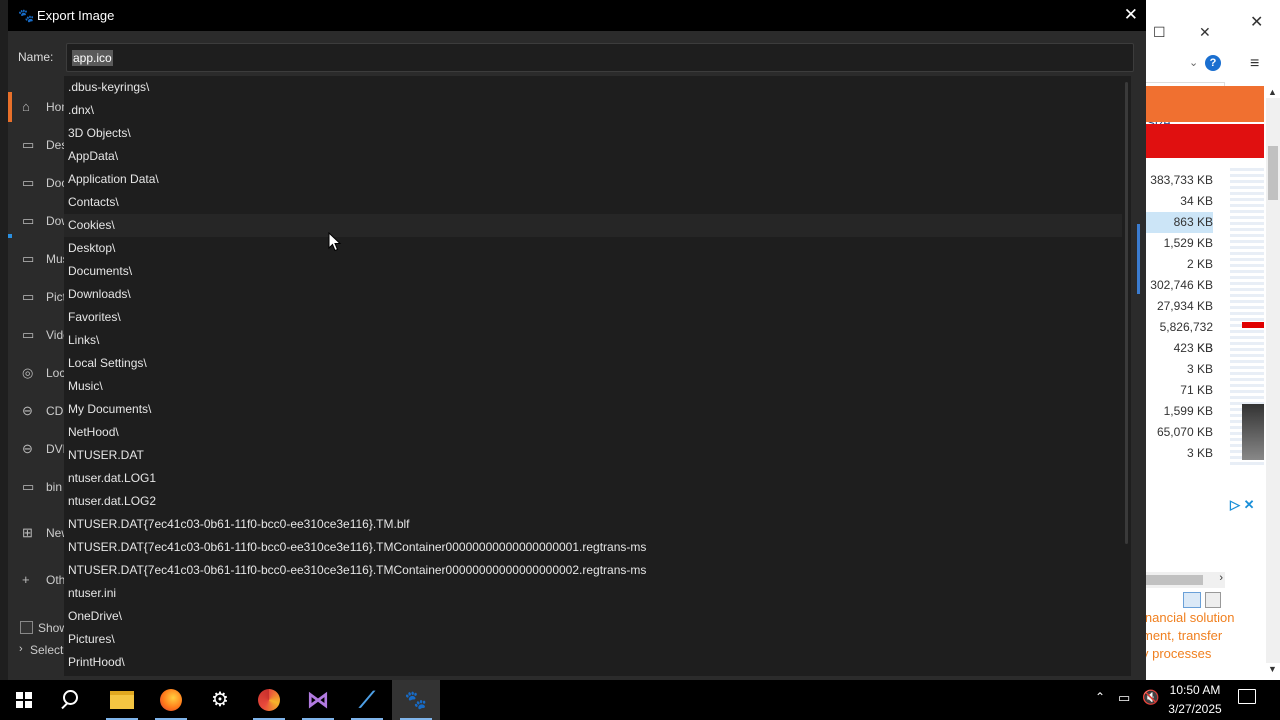 Image resolution: width=1280 pixels, height=720 pixels. I want to click on vertical-scrollbar, so click(1273, 380).